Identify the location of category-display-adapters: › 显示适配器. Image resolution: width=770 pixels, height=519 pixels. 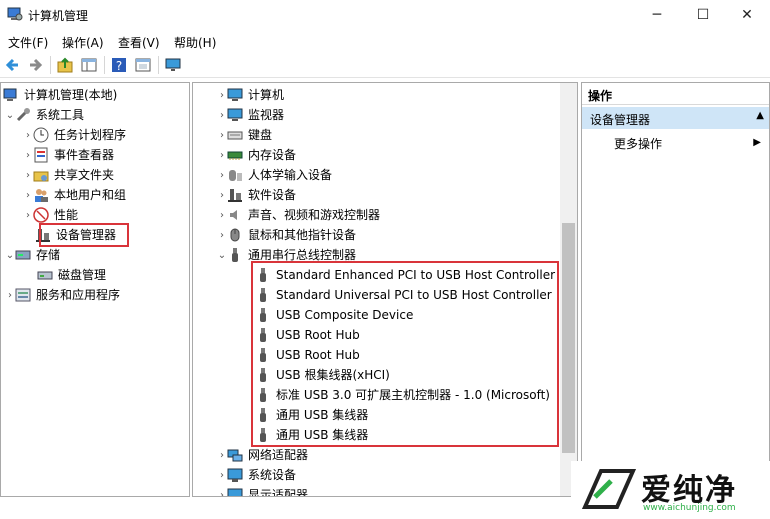
(263, 491).